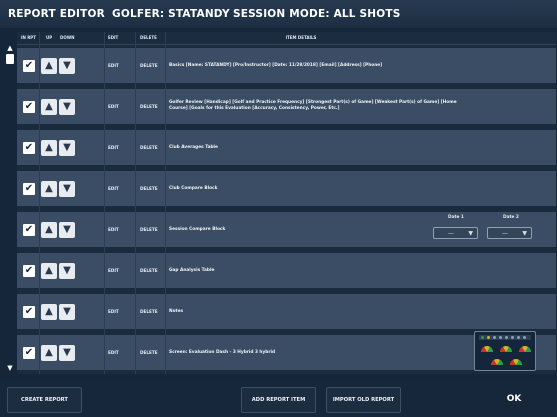 Image resolution: width=557 pixels, height=417 pixels. I want to click on table-row: ✔ ▲ ▼ EDIT DELETE Gap Analysis Table, so click(286, 270).